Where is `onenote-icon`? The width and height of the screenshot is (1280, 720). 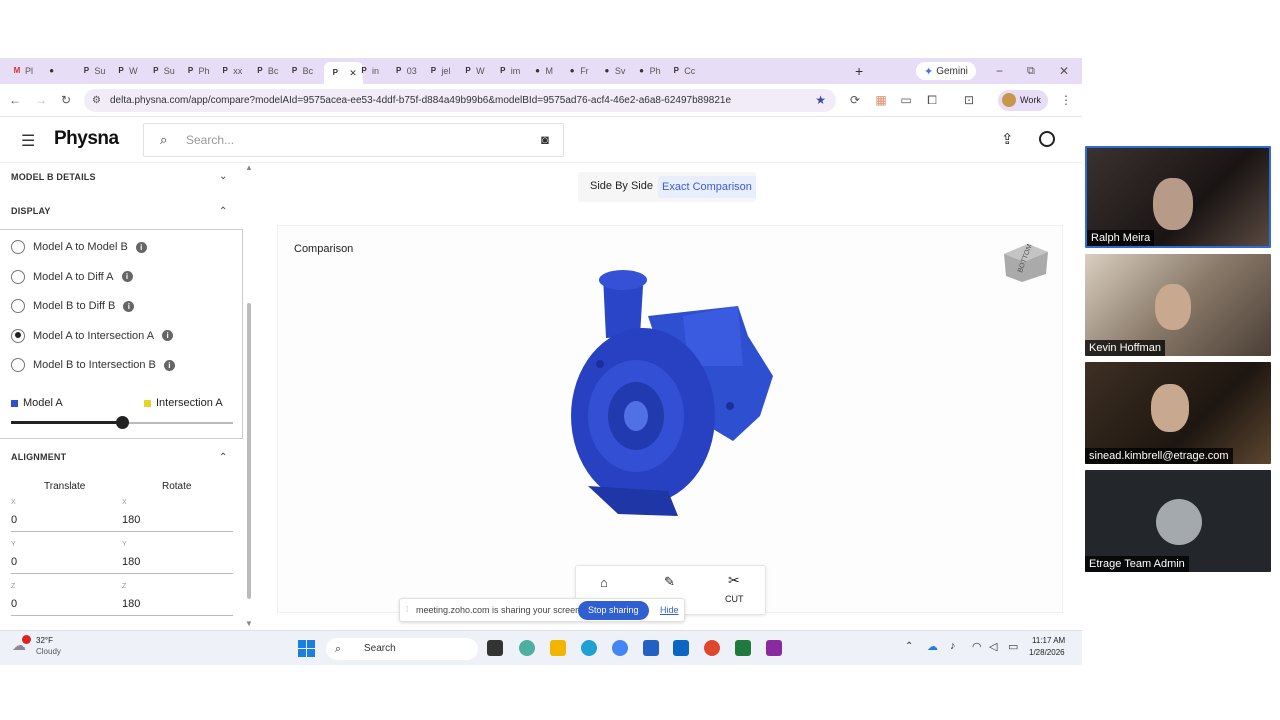 onenote-icon is located at coordinates (774, 648).